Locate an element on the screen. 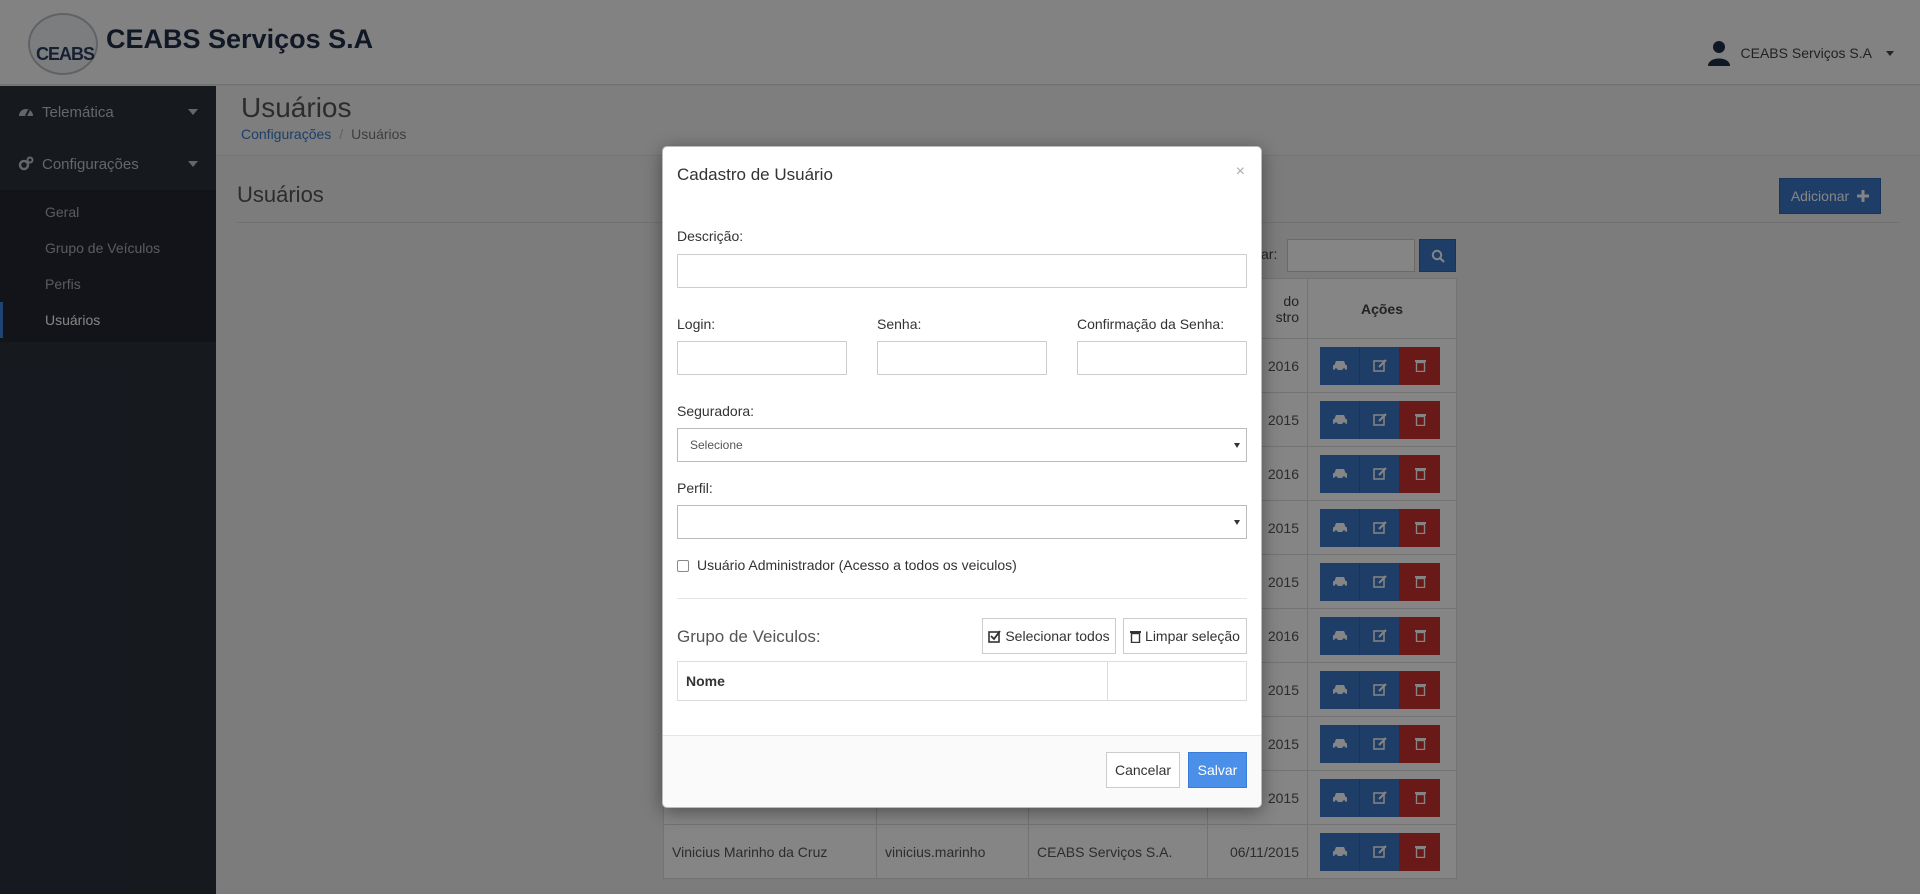 This screenshot has height=894, width=1920. cancel-button: Cancelar is located at coordinates (1143, 770).